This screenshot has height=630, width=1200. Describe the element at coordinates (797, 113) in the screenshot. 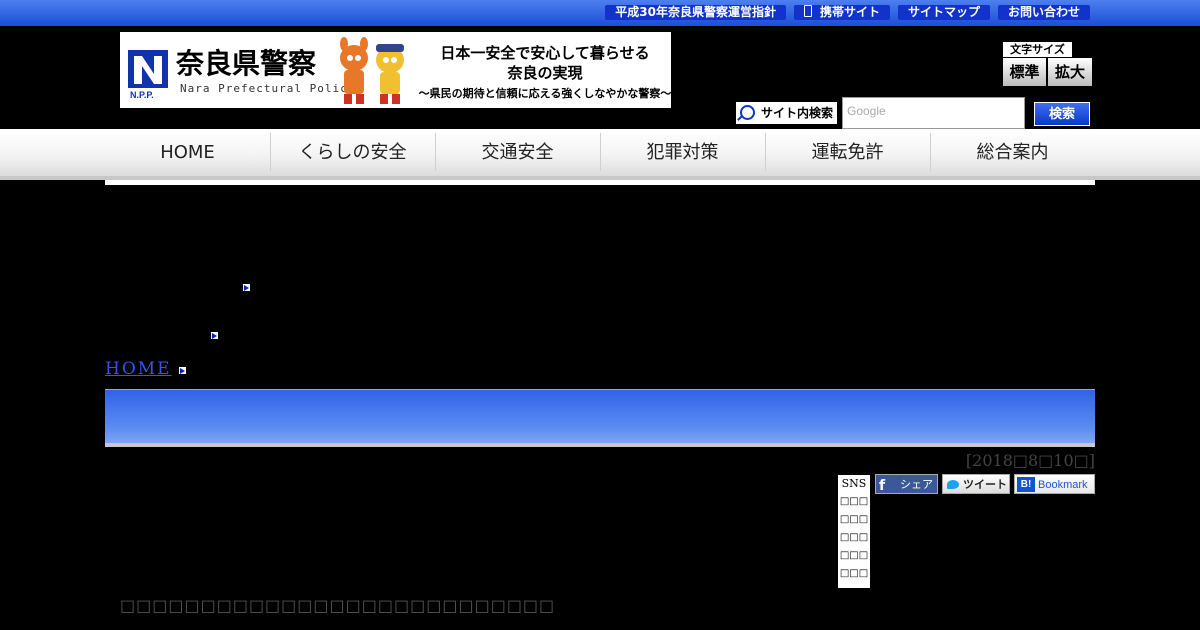

I see `site-search-label-text: サイト内検索` at that location.